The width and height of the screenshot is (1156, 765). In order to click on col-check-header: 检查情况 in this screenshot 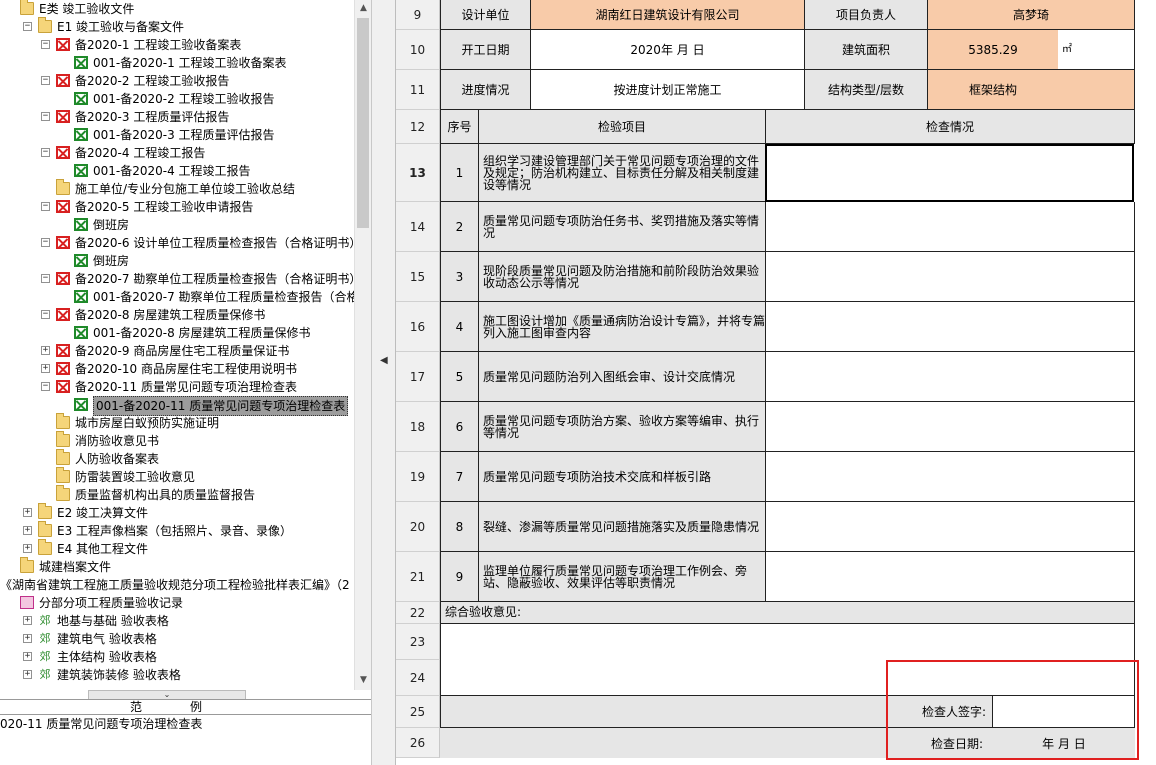, I will do `click(950, 127)`.